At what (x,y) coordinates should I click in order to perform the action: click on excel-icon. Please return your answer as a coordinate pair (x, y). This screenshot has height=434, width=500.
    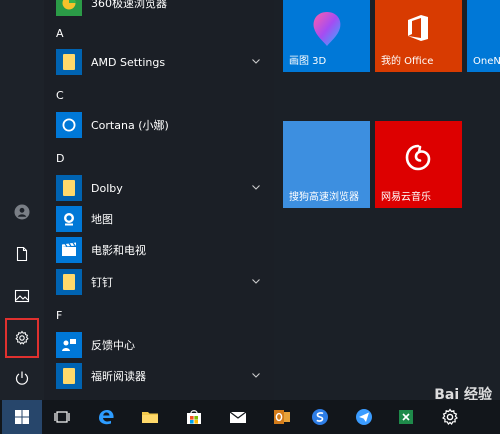
    Looking at the image, I should click on (406, 417).